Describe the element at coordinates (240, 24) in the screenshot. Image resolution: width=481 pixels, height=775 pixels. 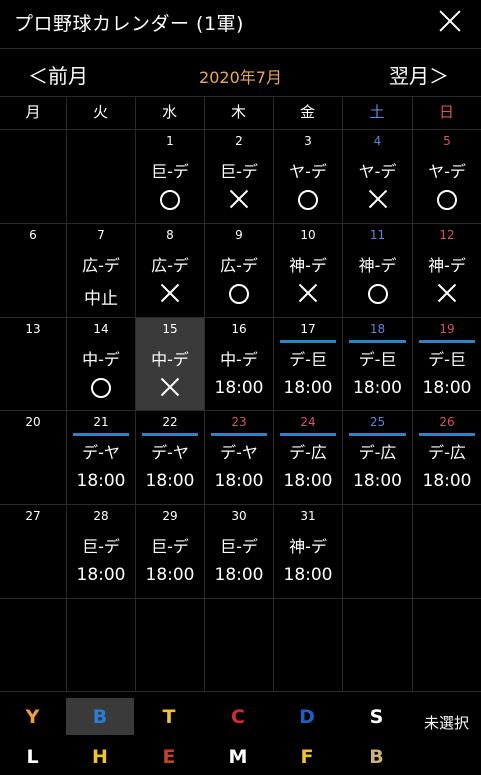
I see `title-bar: プロ野球カレンダー (1軍)` at that location.